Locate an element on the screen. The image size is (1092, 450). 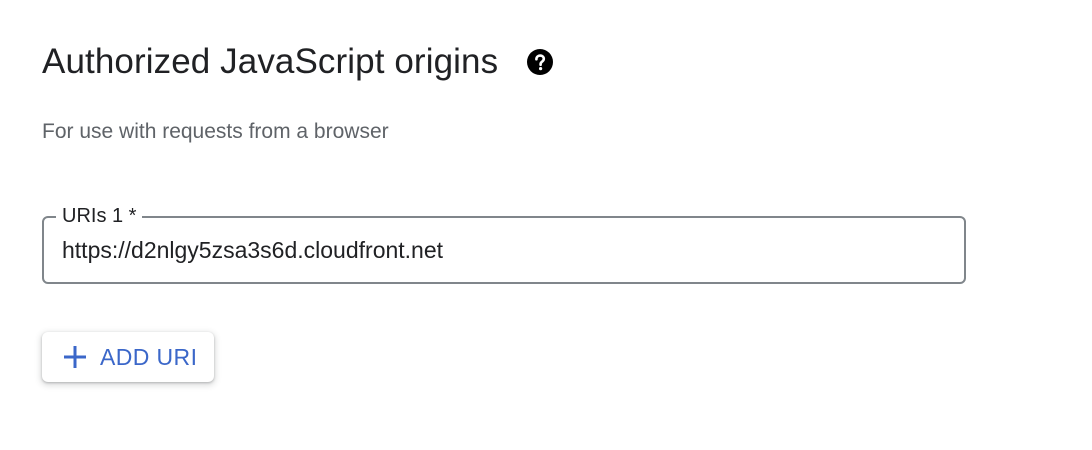
section-header: Authorized JavaScript origins is located at coordinates (298, 62).